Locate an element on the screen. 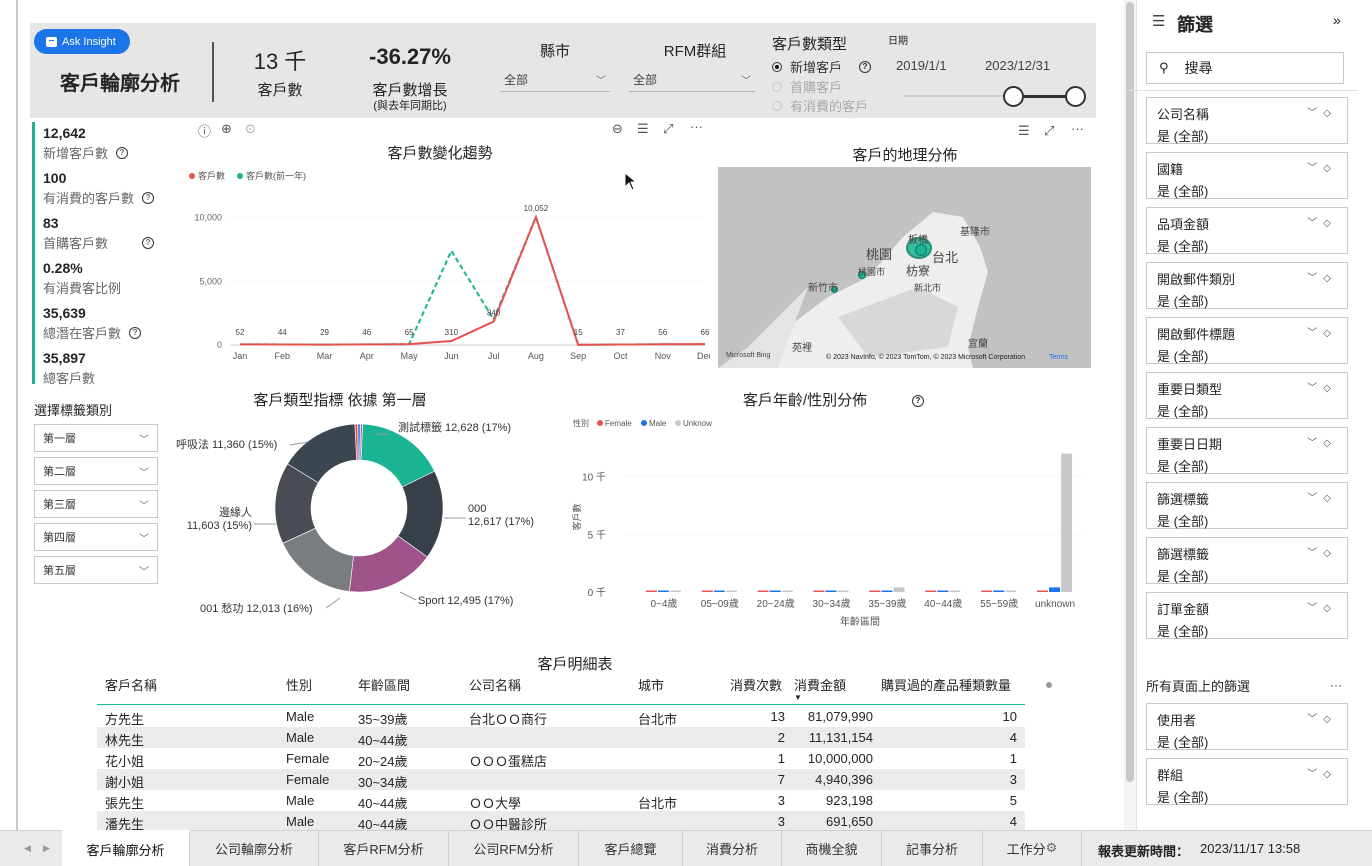 Image resolution: width=1372 pixels, height=866 pixels. radio-new-customer: 新增客戶 is located at coordinates (807, 66).